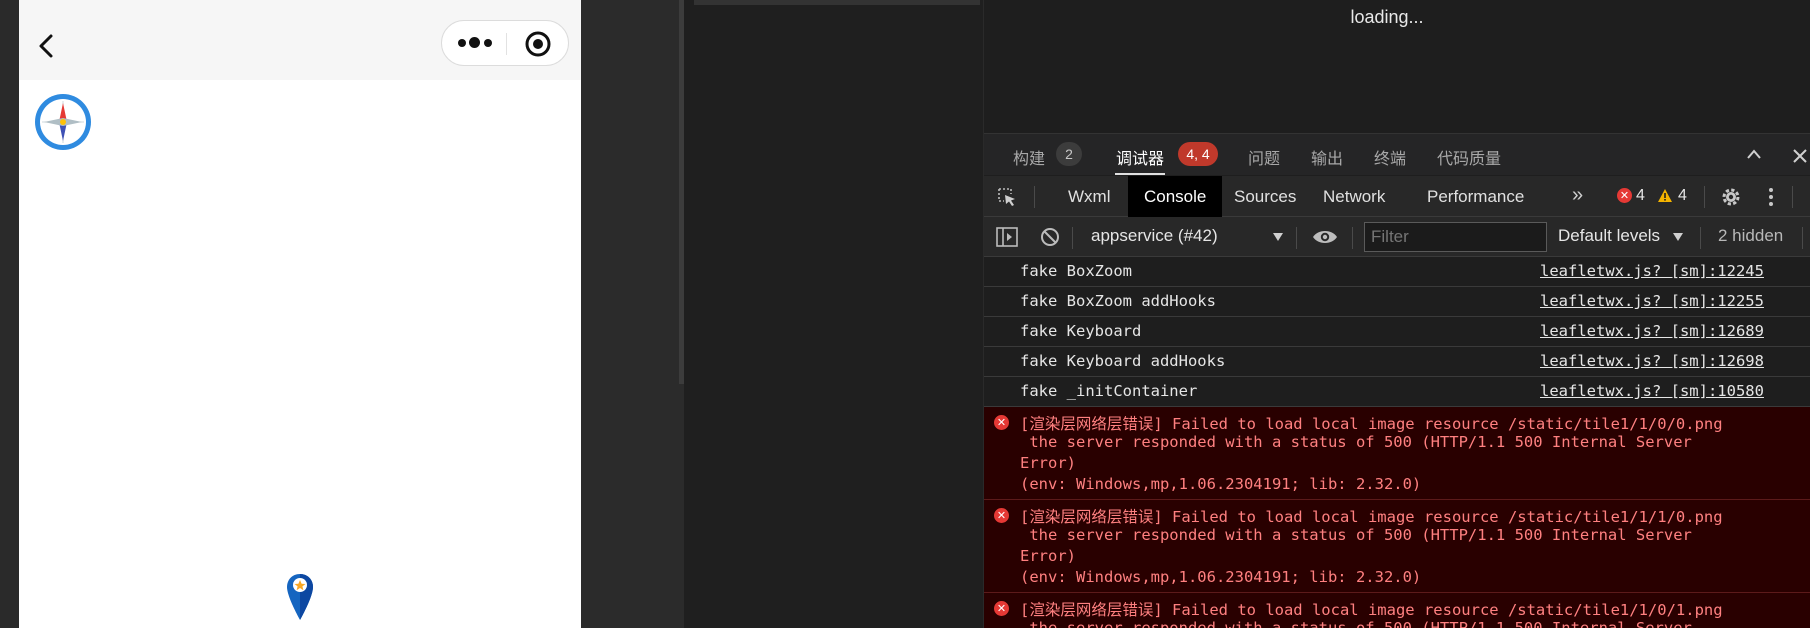 The height and width of the screenshot is (628, 1810). Describe the element at coordinates (1731, 197) in the screenshot. I see `gear-icon` at that location.